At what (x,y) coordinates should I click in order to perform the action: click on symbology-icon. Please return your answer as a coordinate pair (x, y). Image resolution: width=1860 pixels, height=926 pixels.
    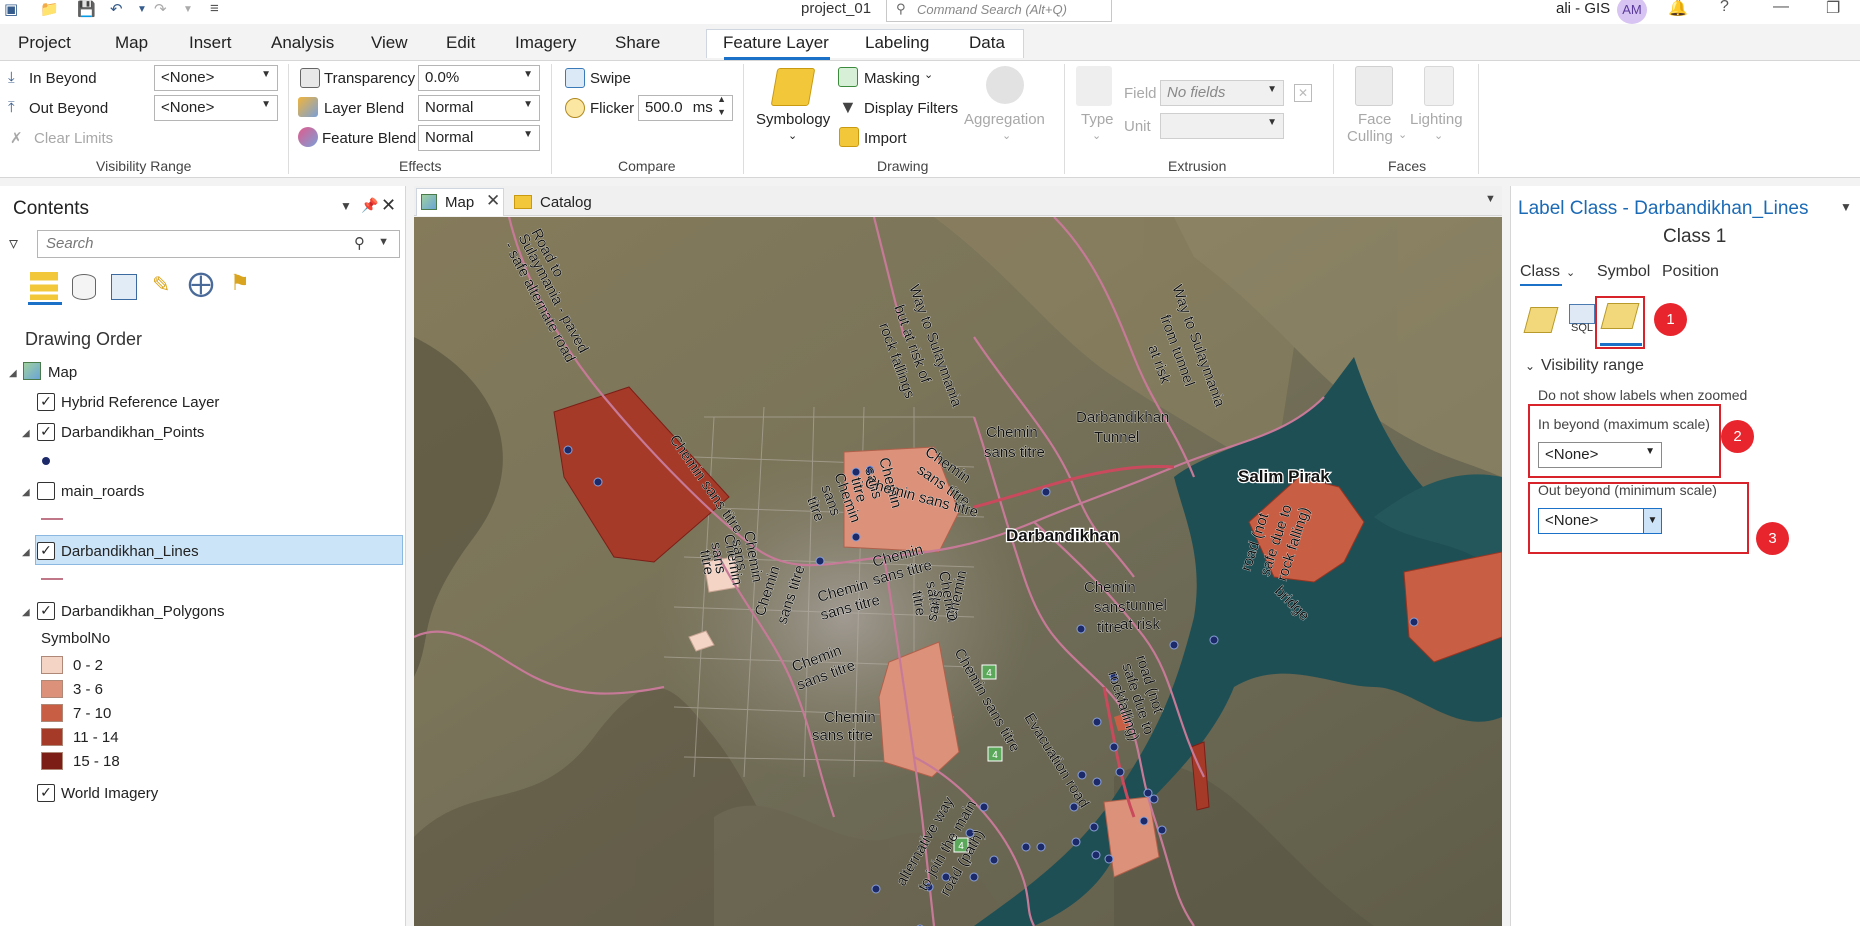
    Looking at the image, I should click on (793, 87).